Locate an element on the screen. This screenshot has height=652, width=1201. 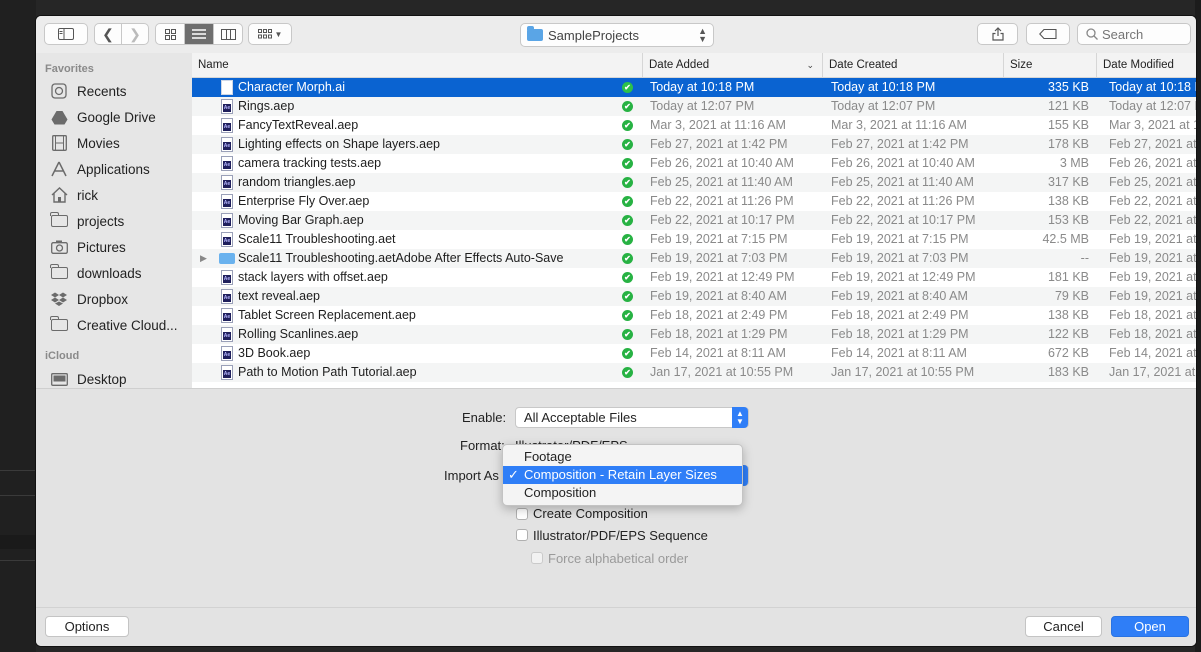
column-header-date-created: Date Created is located at coordinates (912, 65).